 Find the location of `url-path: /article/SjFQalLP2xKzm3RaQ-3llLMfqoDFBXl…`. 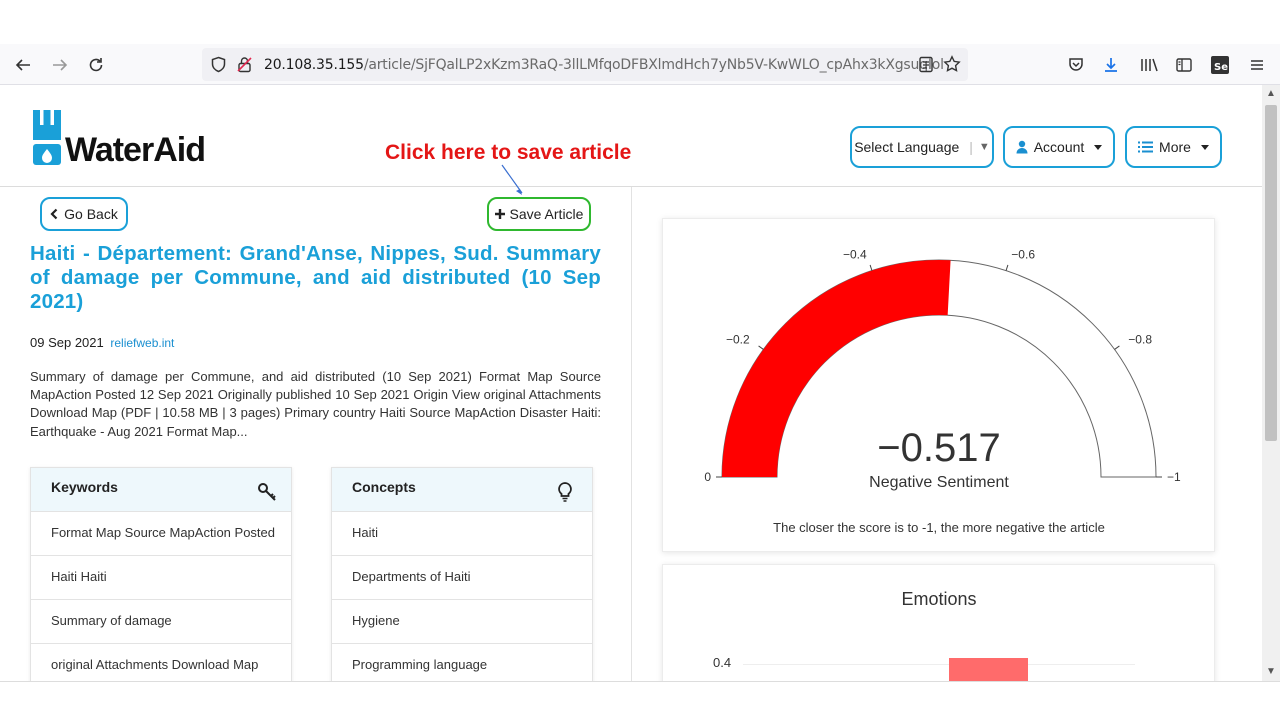

url-path: /article/SjFQalLP2xKzm3RaQ-3llLMfqoDFBXl… is located at coordinates (653, 65).